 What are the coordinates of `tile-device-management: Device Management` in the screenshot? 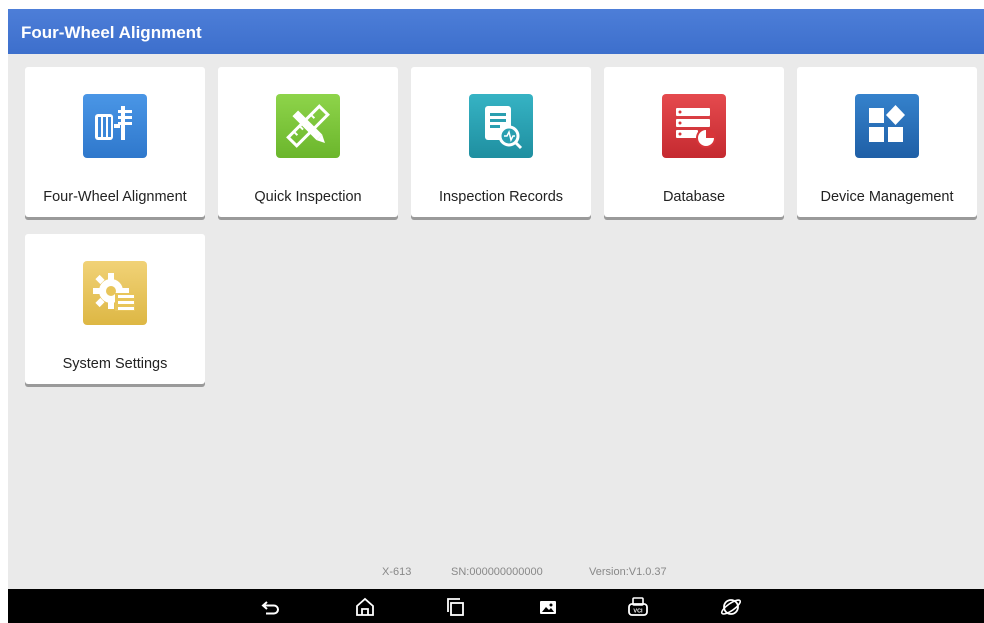 It's located at (887, 142).